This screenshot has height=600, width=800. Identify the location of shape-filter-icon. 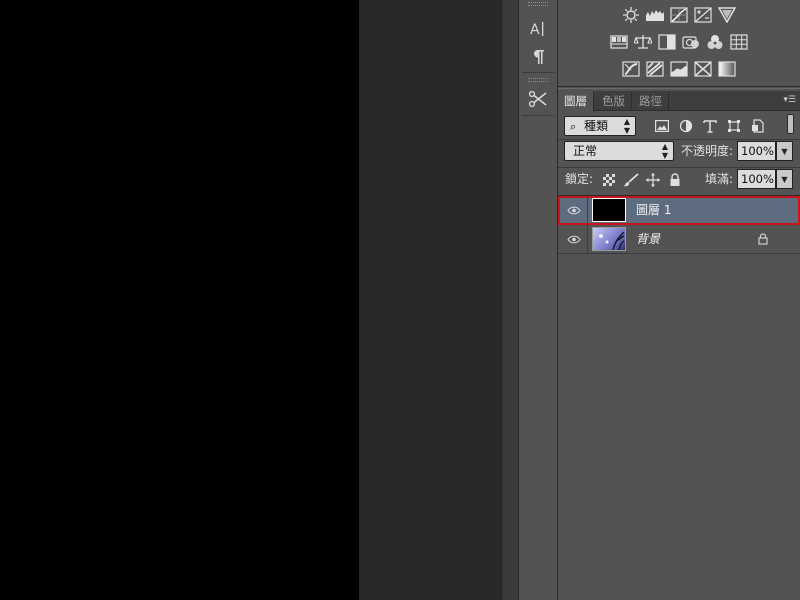
(734, 126).